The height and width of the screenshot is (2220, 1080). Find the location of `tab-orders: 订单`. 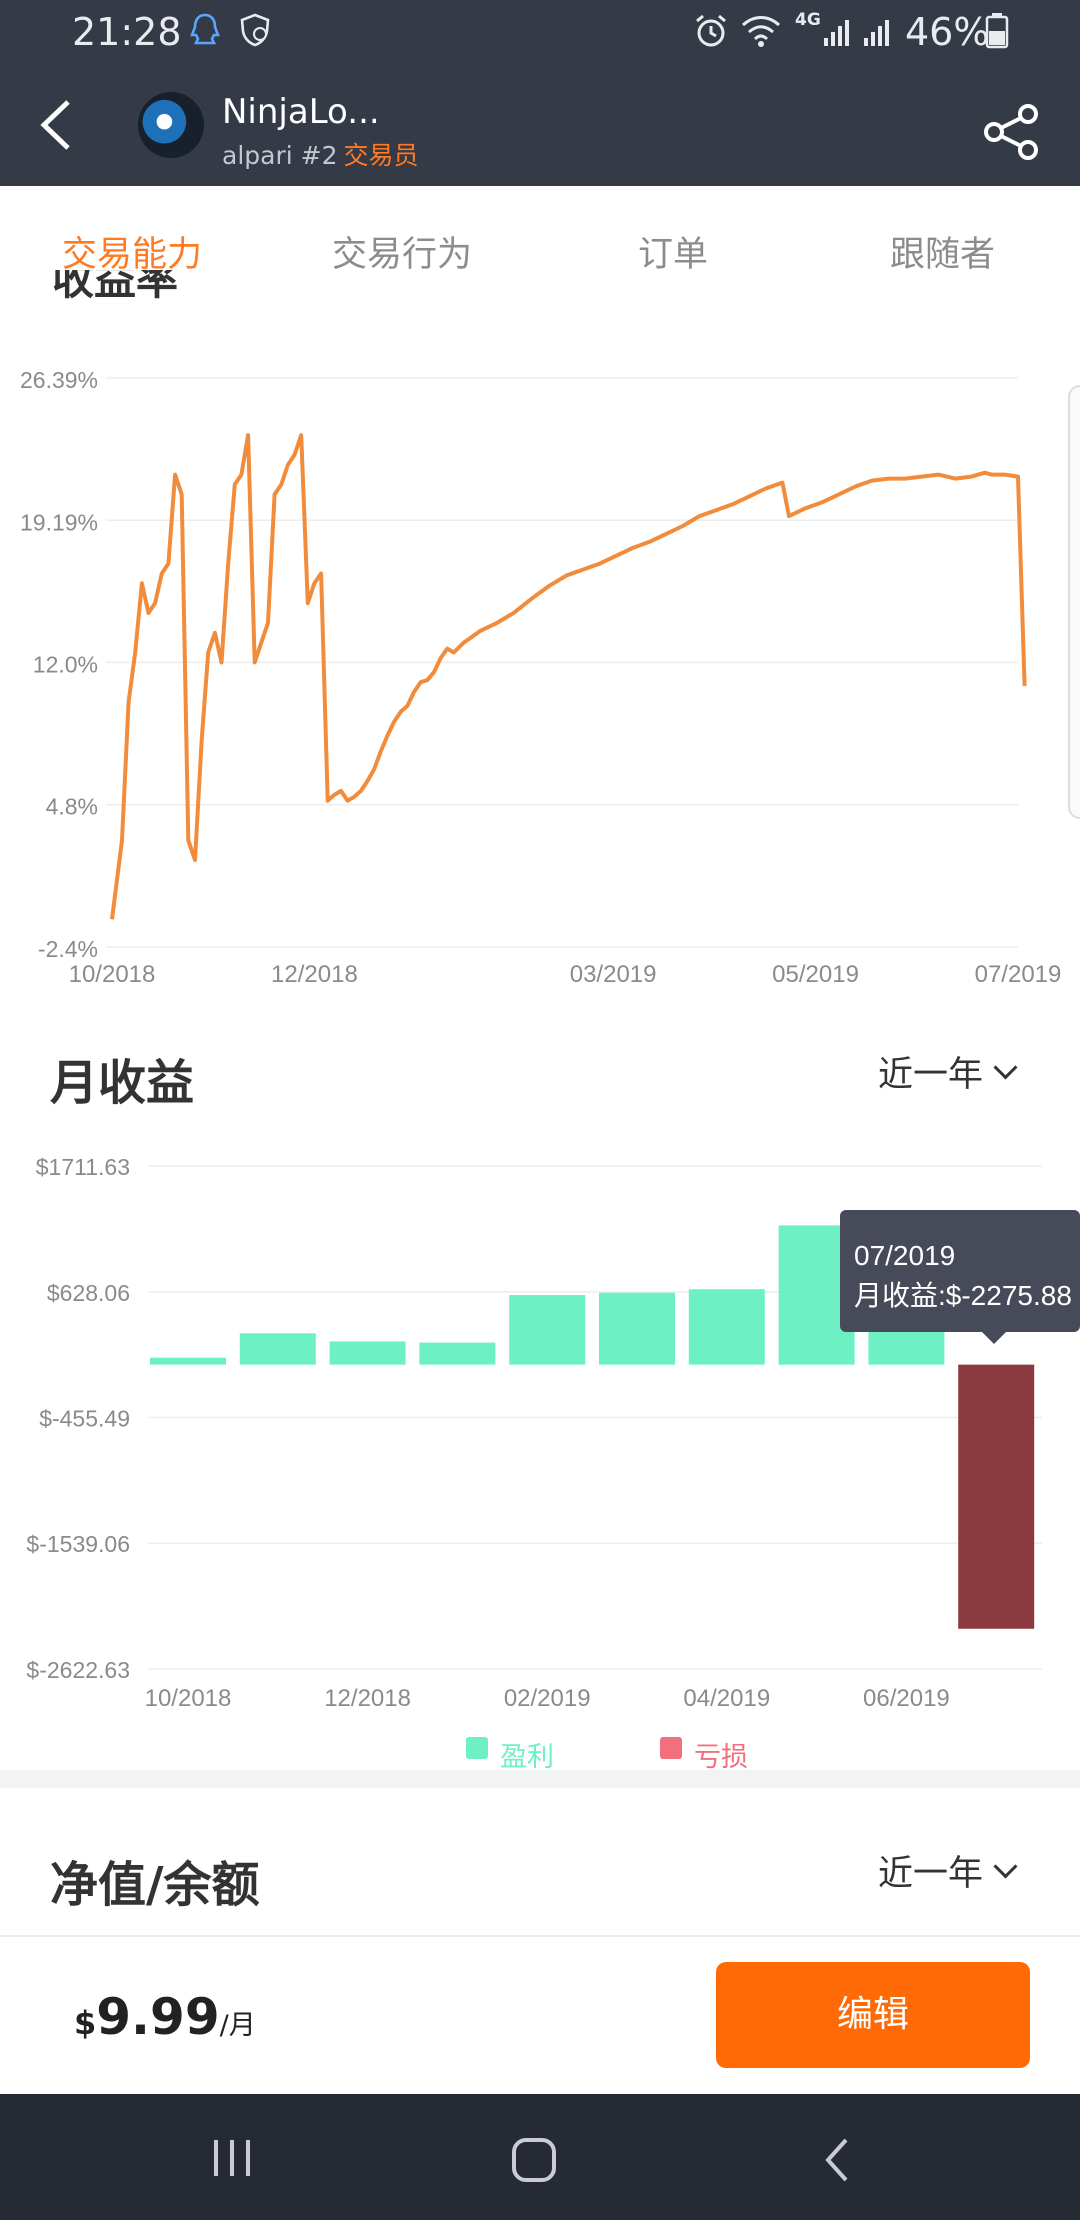

tab-orders: 订单 is located at coordinates (673, 251).